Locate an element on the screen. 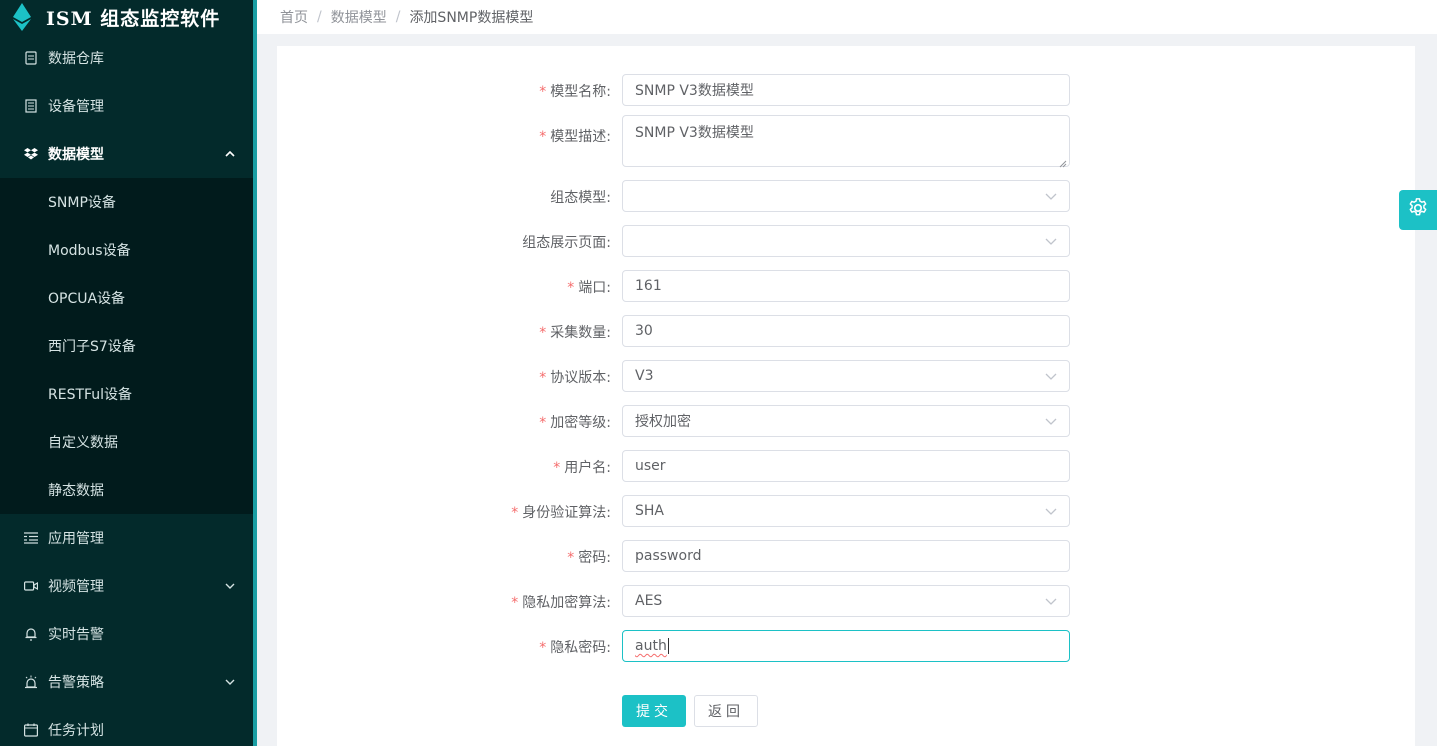 This screenshot has width=1437, height=746. database-icon is located at coordinates (31, 58).